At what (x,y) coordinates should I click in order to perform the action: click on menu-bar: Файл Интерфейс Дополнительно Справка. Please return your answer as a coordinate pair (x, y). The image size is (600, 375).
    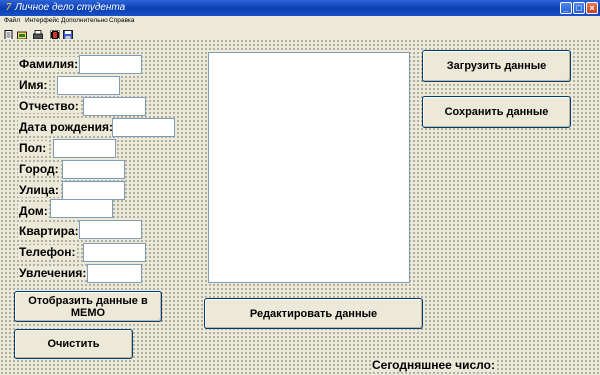
    Looking at the image, I should click on (300, 21).